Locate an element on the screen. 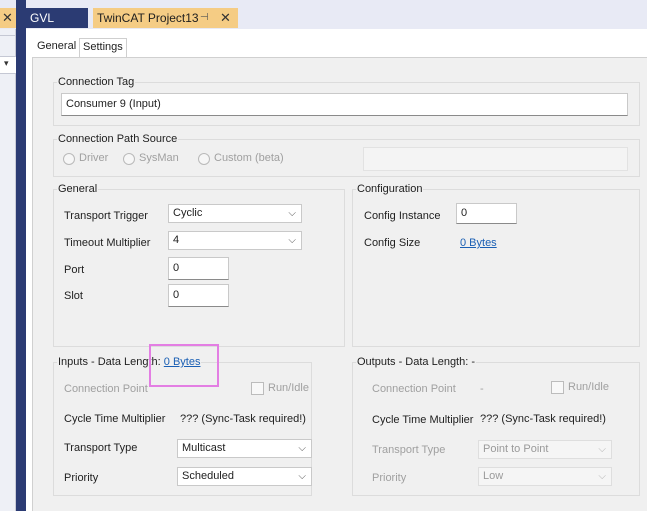 The image size is (647, 511). select-value: Scheduled is located at coordinates (208, 476).